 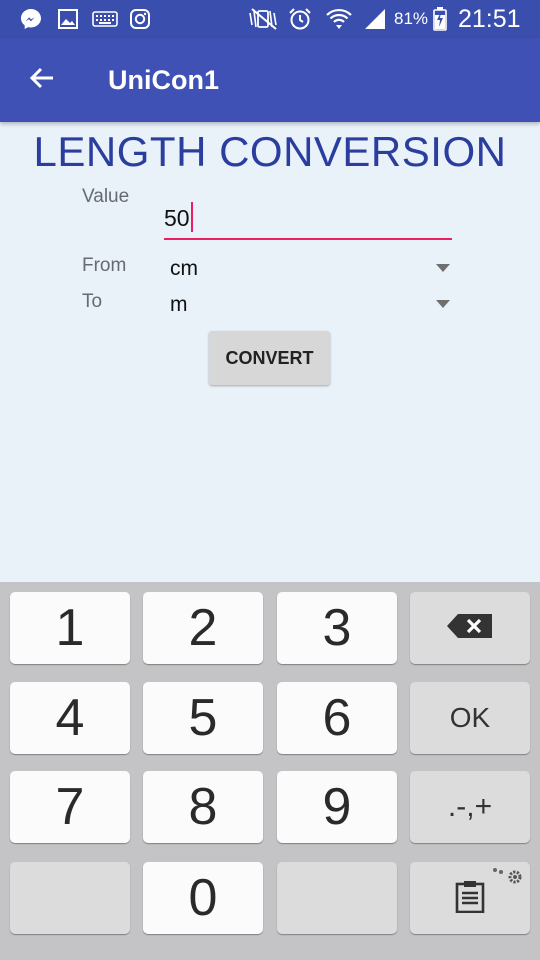 I want to click on clipboard-key, so click(x=470, y=898).